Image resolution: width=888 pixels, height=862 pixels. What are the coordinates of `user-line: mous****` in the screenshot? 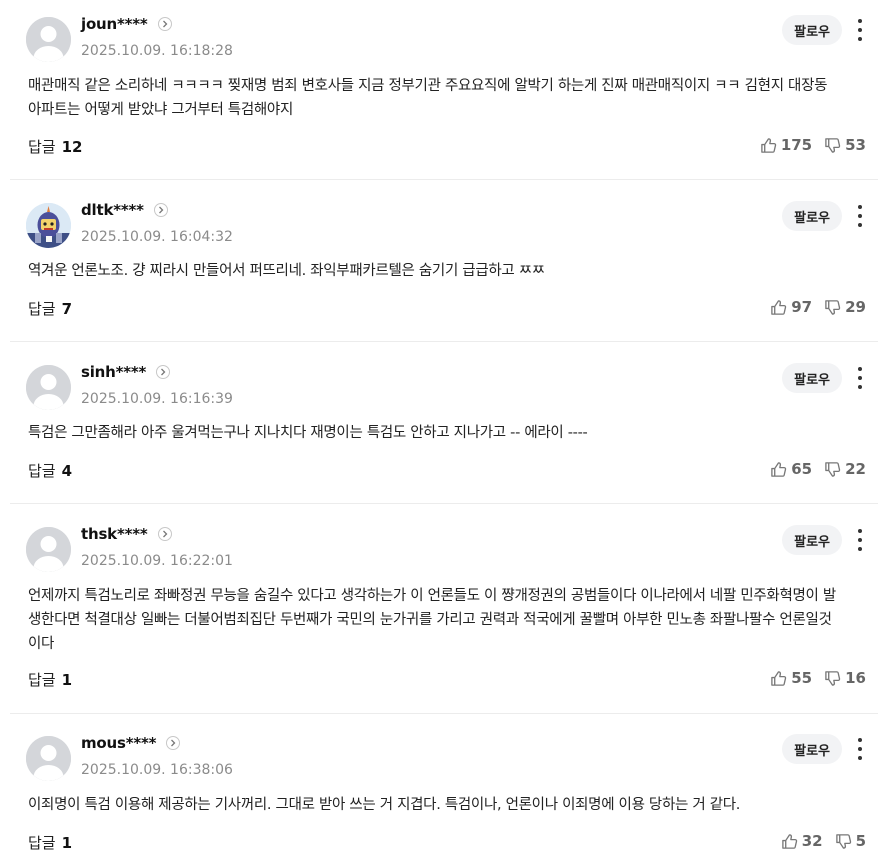 It's located at (131, 743).